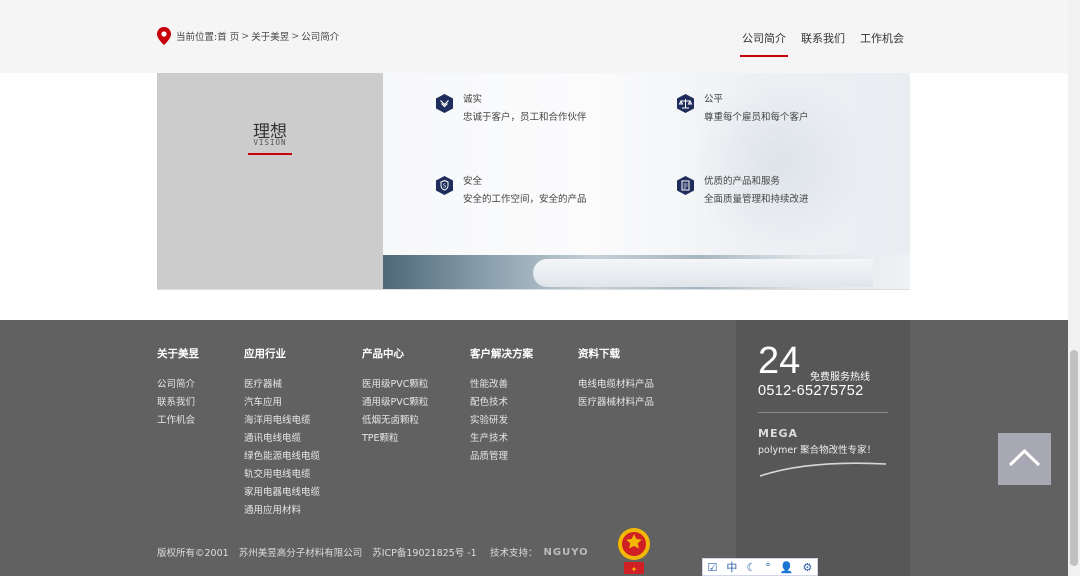 Image resolution: width=1080 pixels, height=576 pixels. I want to click on punctuation-icon: °, so click(768, 567).